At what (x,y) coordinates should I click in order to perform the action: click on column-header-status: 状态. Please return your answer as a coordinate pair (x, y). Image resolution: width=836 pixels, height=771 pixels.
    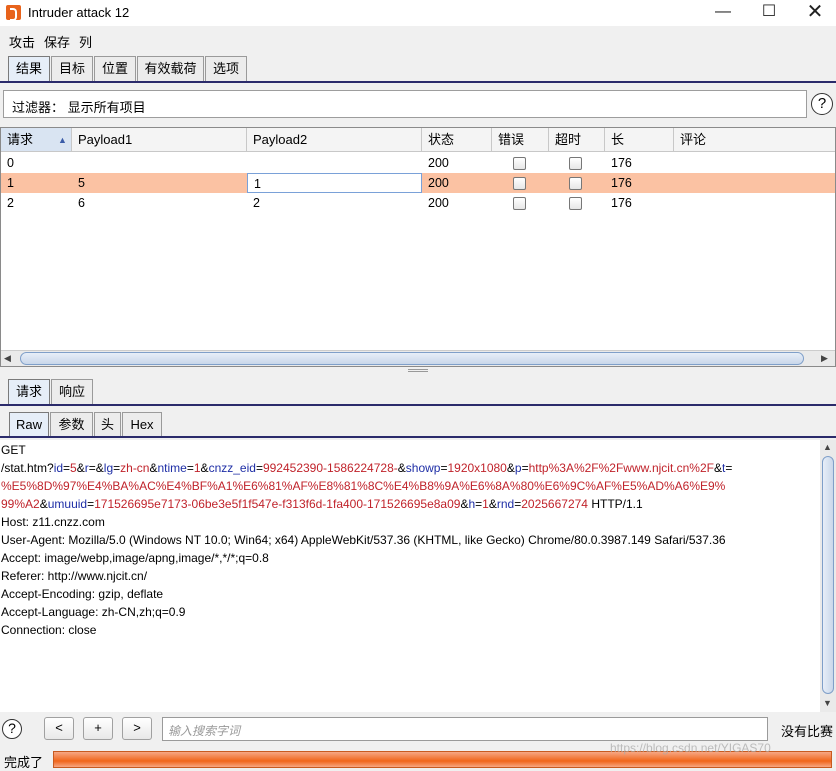
    Looking at the image, I should click on (457, 140).